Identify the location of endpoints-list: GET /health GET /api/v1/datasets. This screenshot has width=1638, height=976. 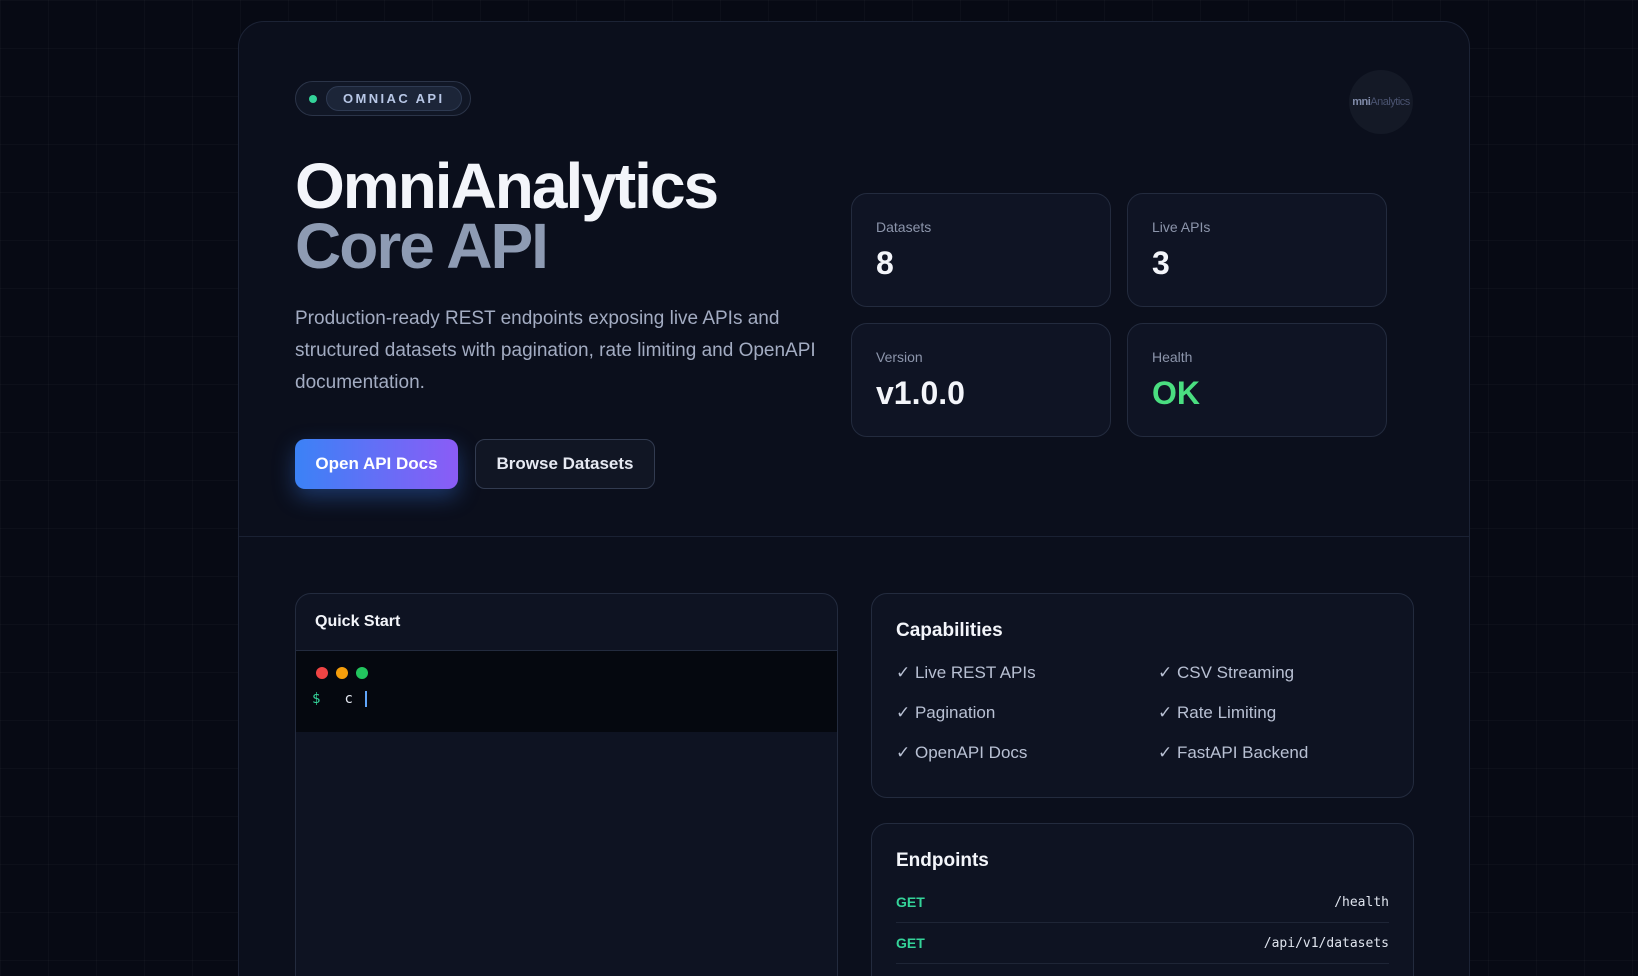
(1142, 923).